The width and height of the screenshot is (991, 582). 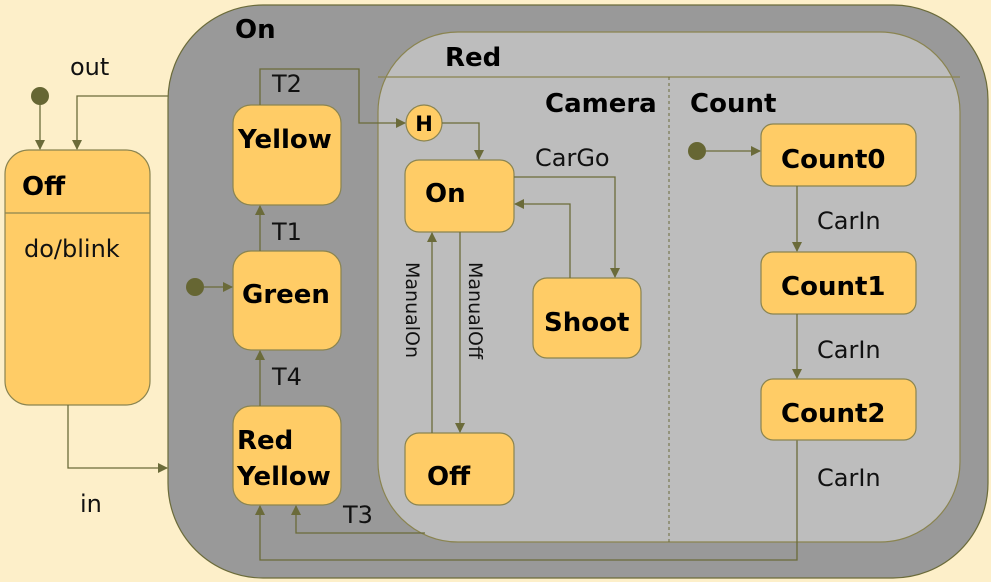 What do you see at coordinates (445, 194) in the screenshot?
I see `state-camera-on-label: On` at bounding box center [445, 194].